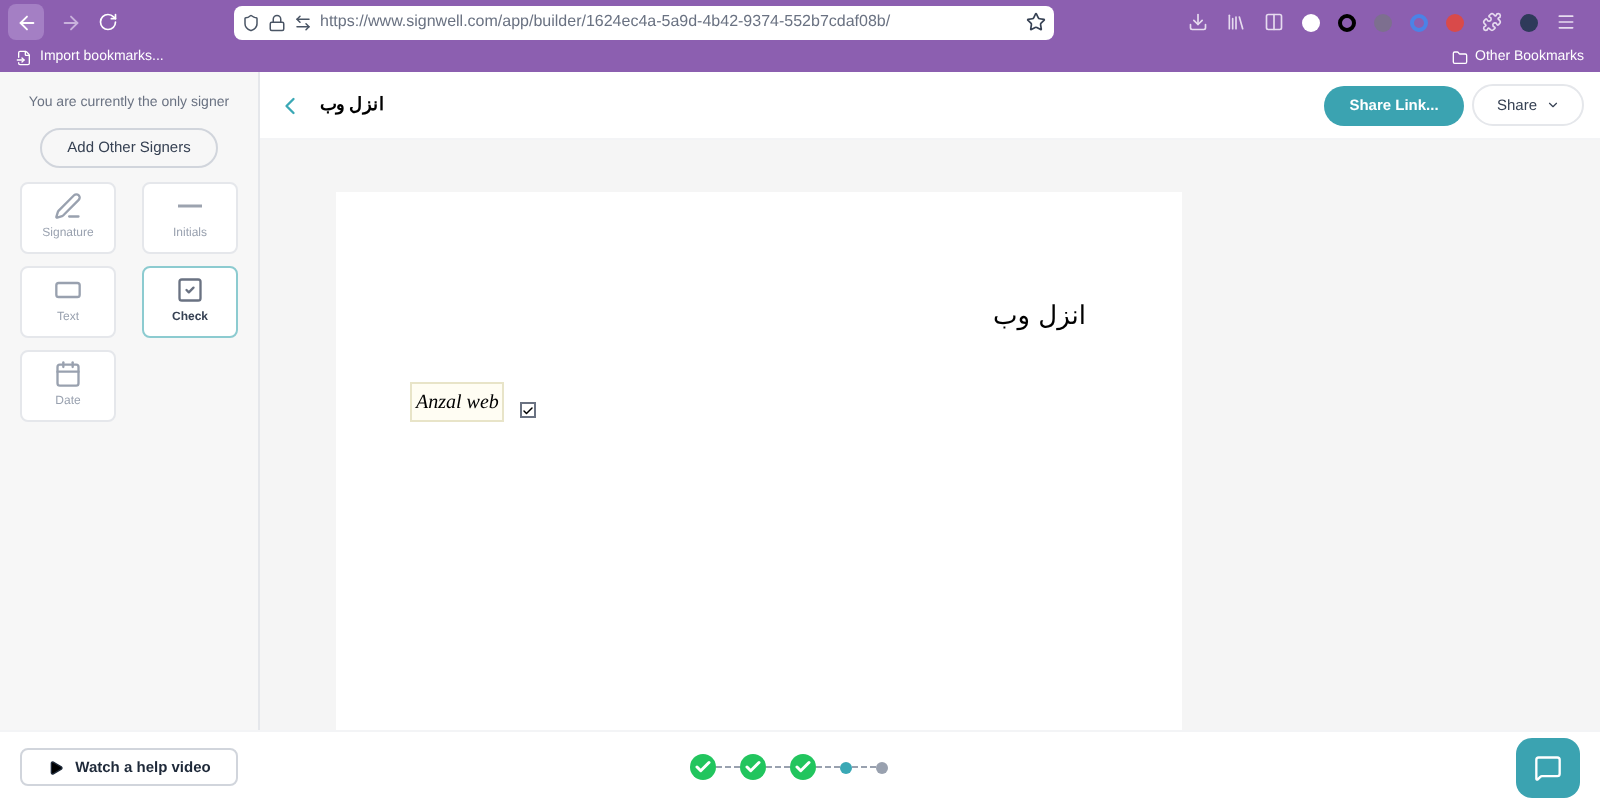  I want to click on url-text: https://www.signwell.com/app/builder/1624ec4a-5a9d-4b42-9374-552b7cdaf08b/, so click(606, 22).